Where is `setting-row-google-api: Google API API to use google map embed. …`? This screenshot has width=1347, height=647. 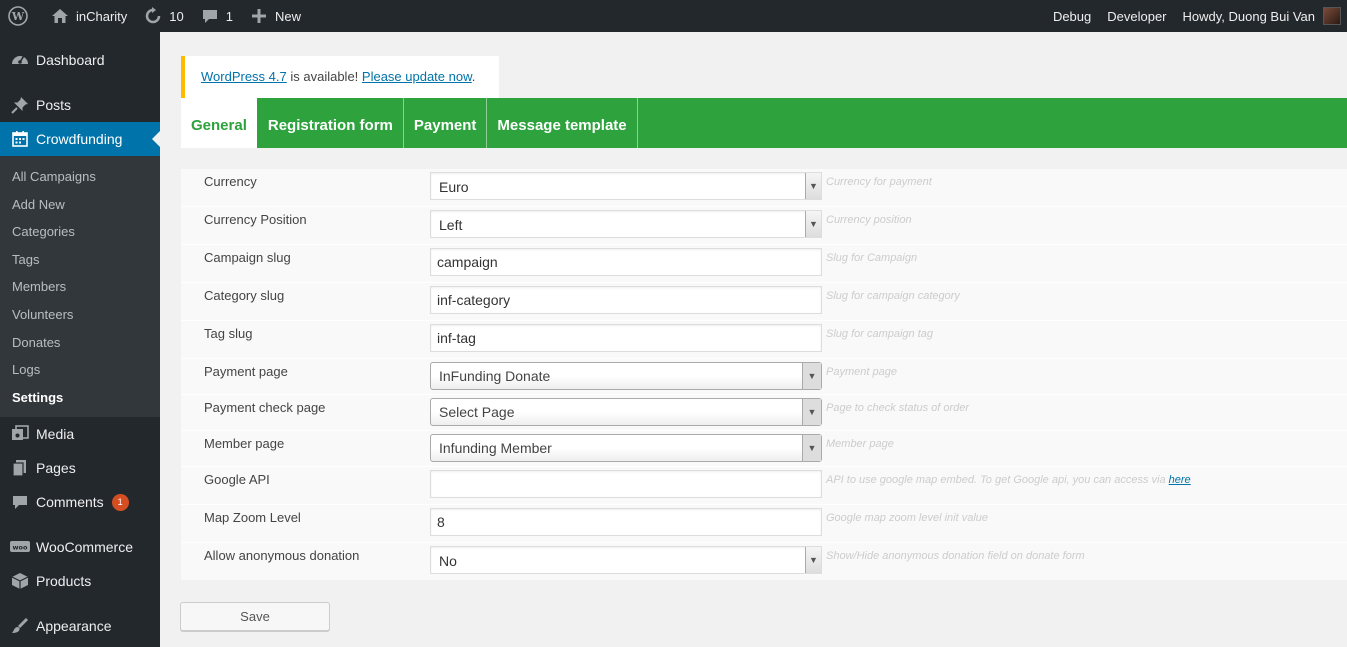 setting-row-google-api: Google API API to use google map embed. … is located at coordinates (764, 486).